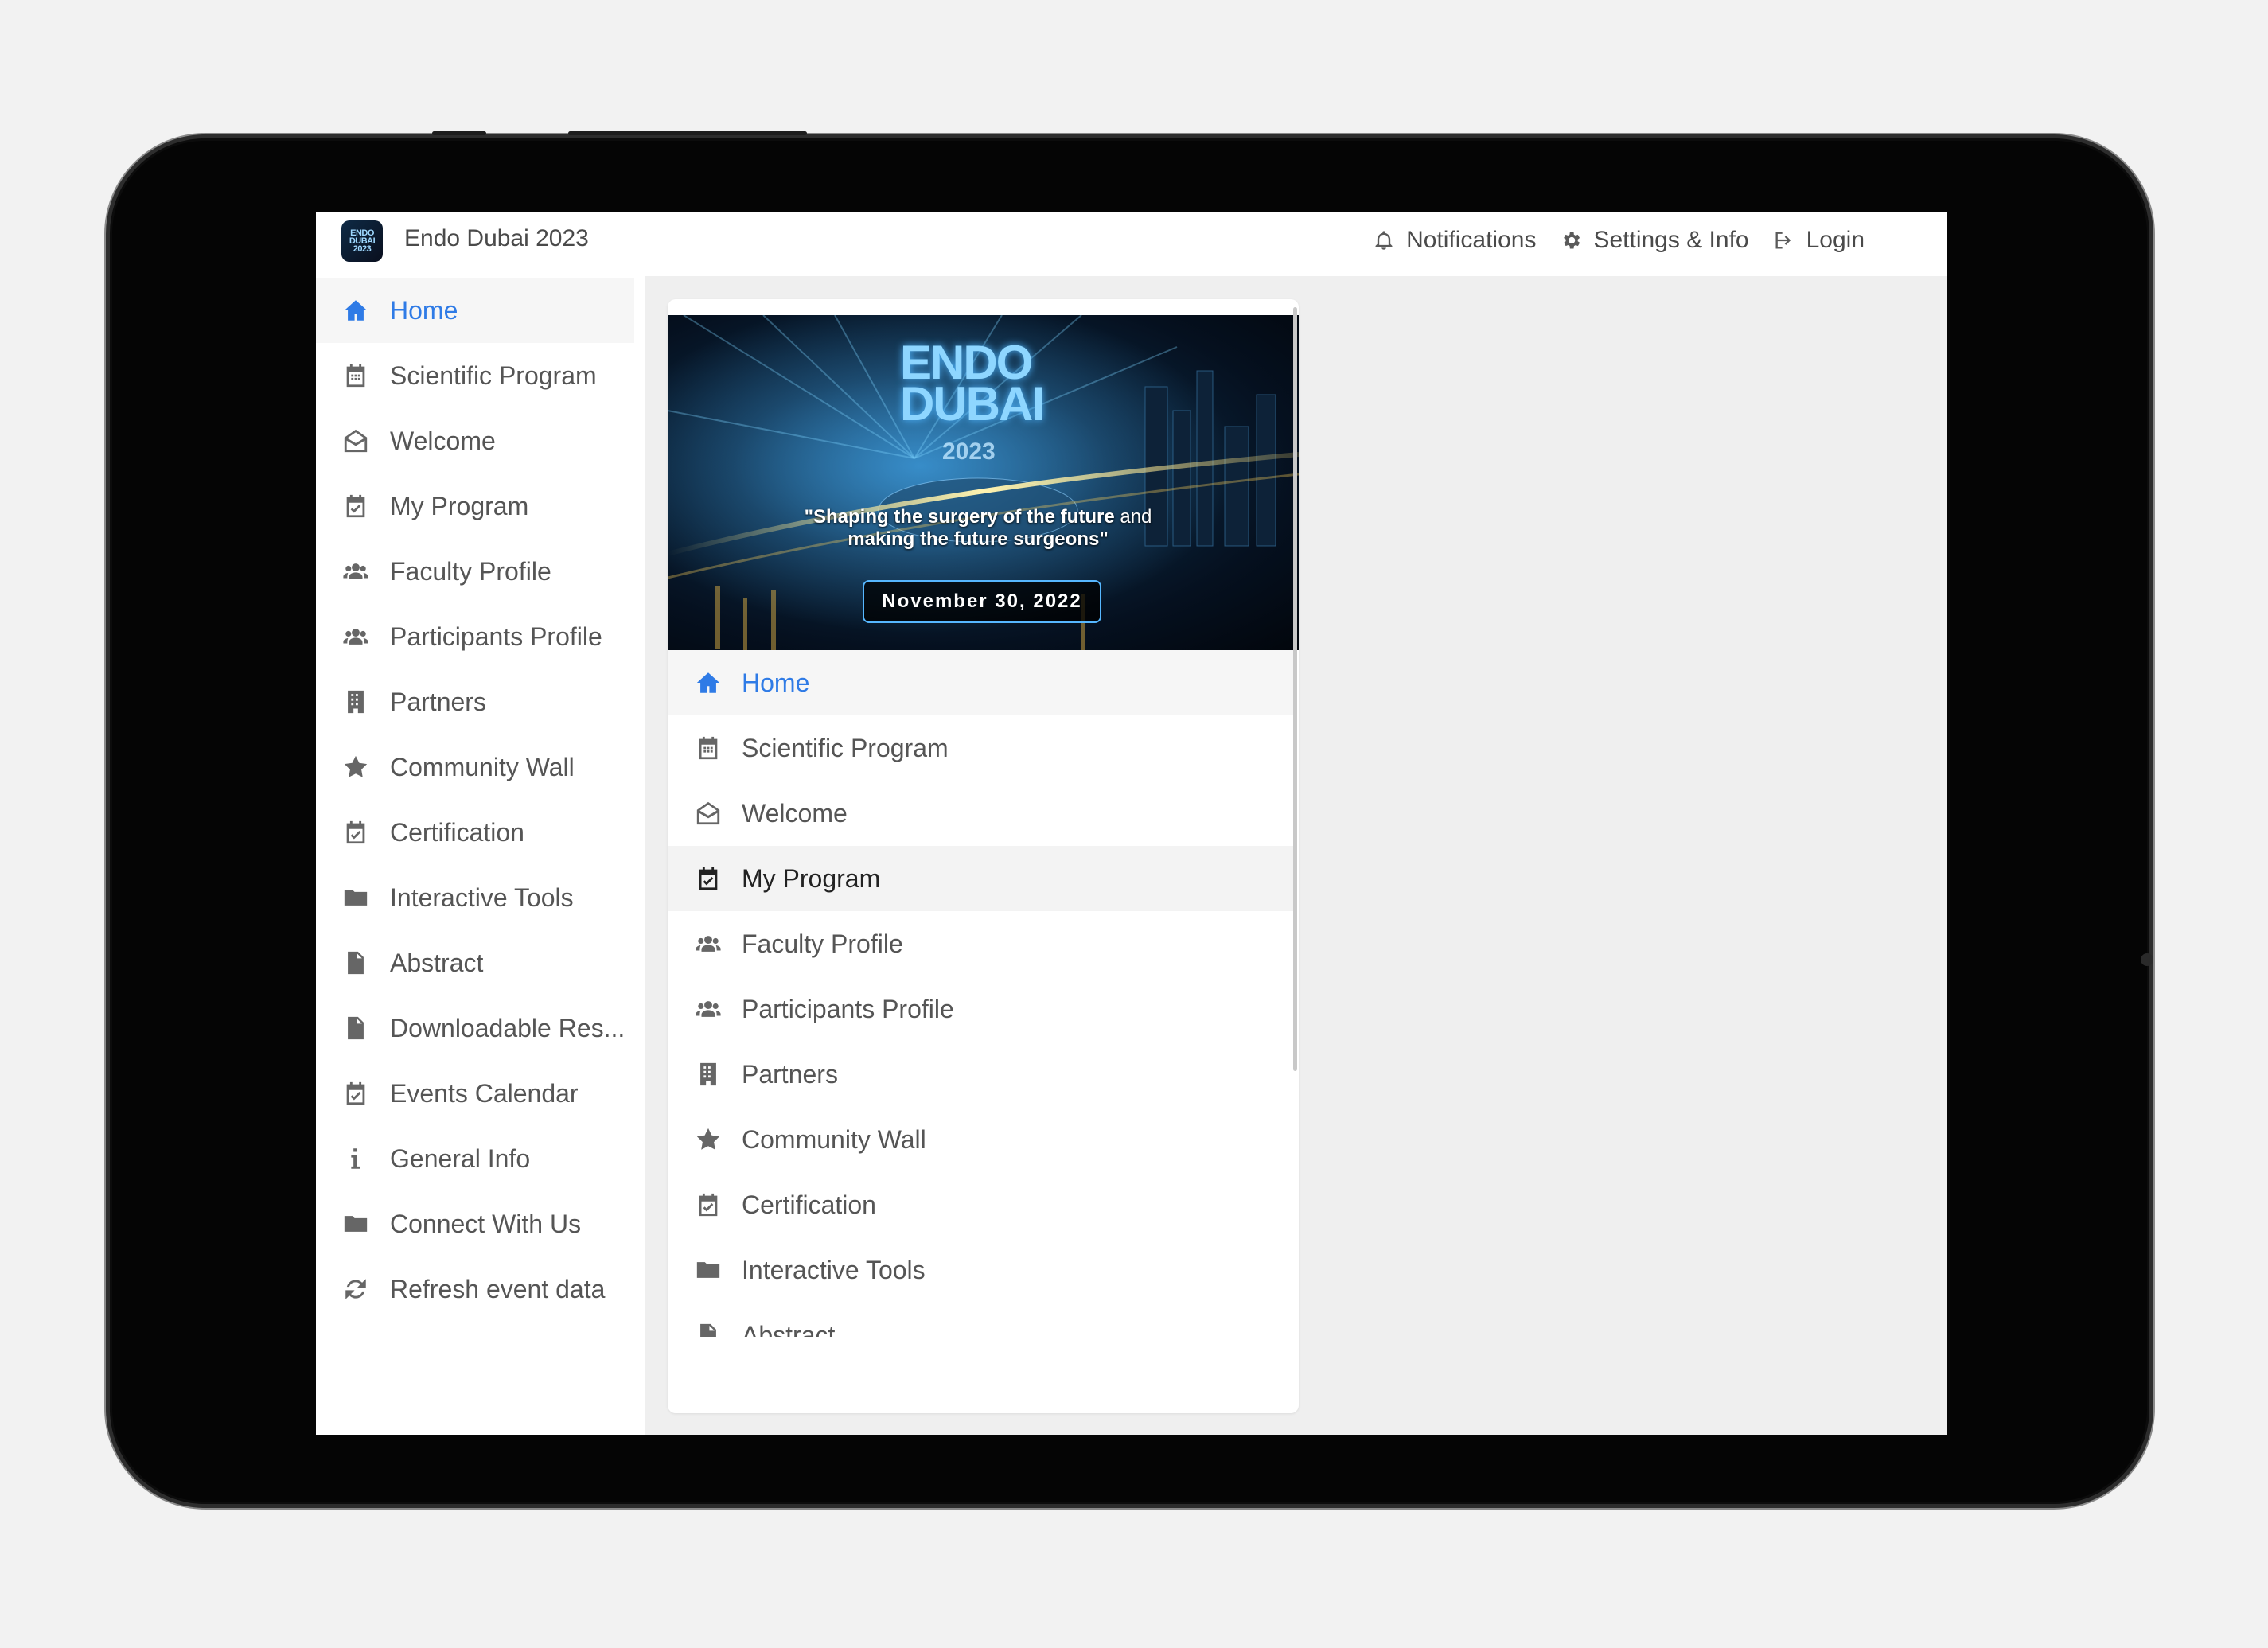 The width and height of the screenshot is (2268, 1648). I want to click on card-menu-item-label: Community Wall, so click(834, 1139).